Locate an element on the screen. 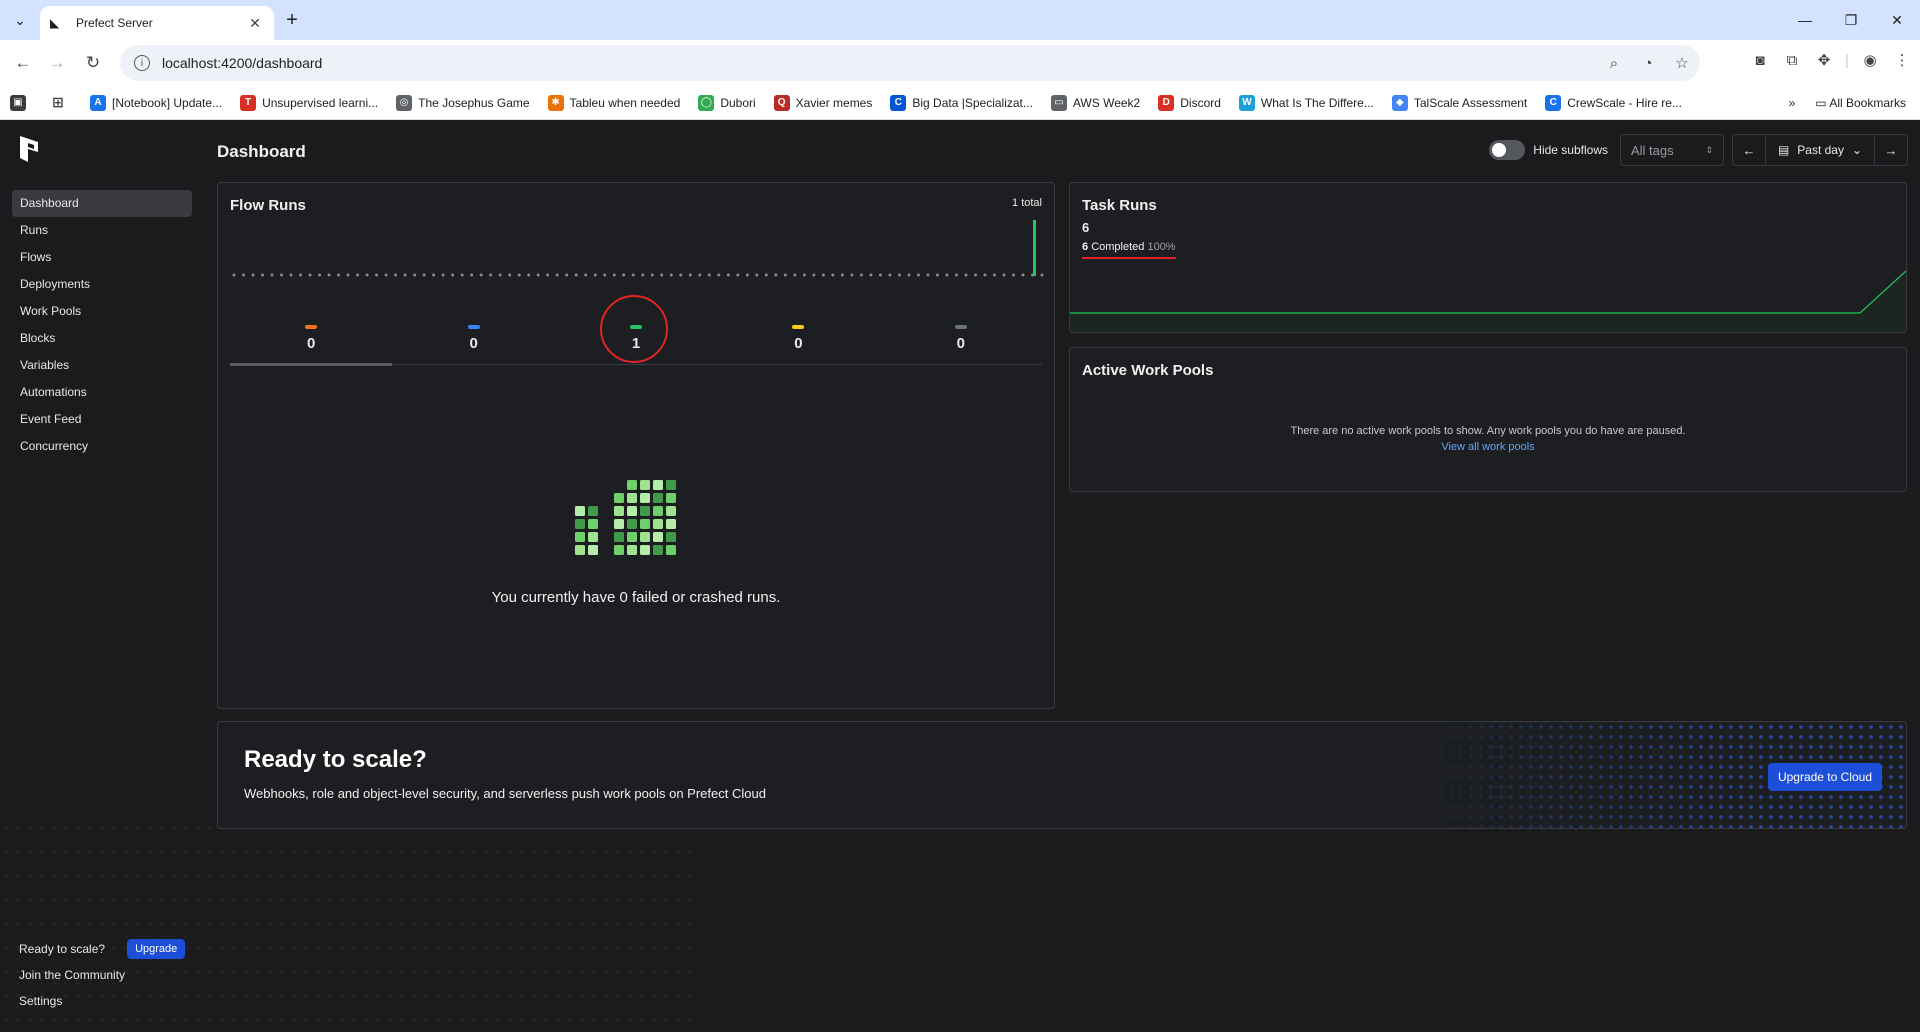 The image size is (1920, 1032). state-count: 0 is located at coordinates (960, 343).